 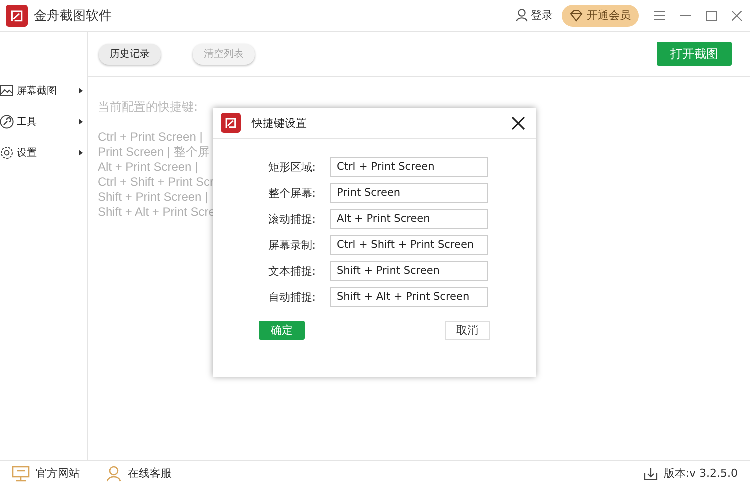 What do you see at coordinates (149, 107) in the screenshot?
I see `shortcut-heading: 当前配置的快捷键:` at bounding box center [149, 107].